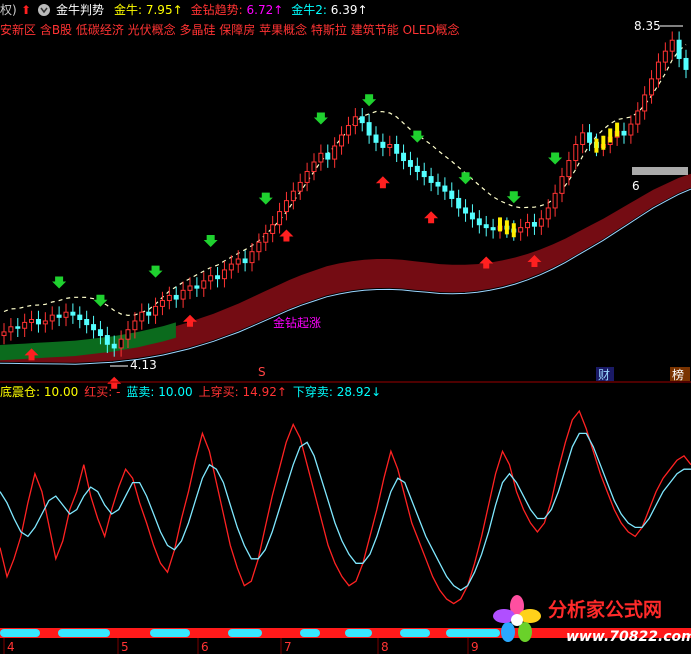 This screenshot has height=654, width=691. I want to click on dropdown-icon, so click(44, 10).